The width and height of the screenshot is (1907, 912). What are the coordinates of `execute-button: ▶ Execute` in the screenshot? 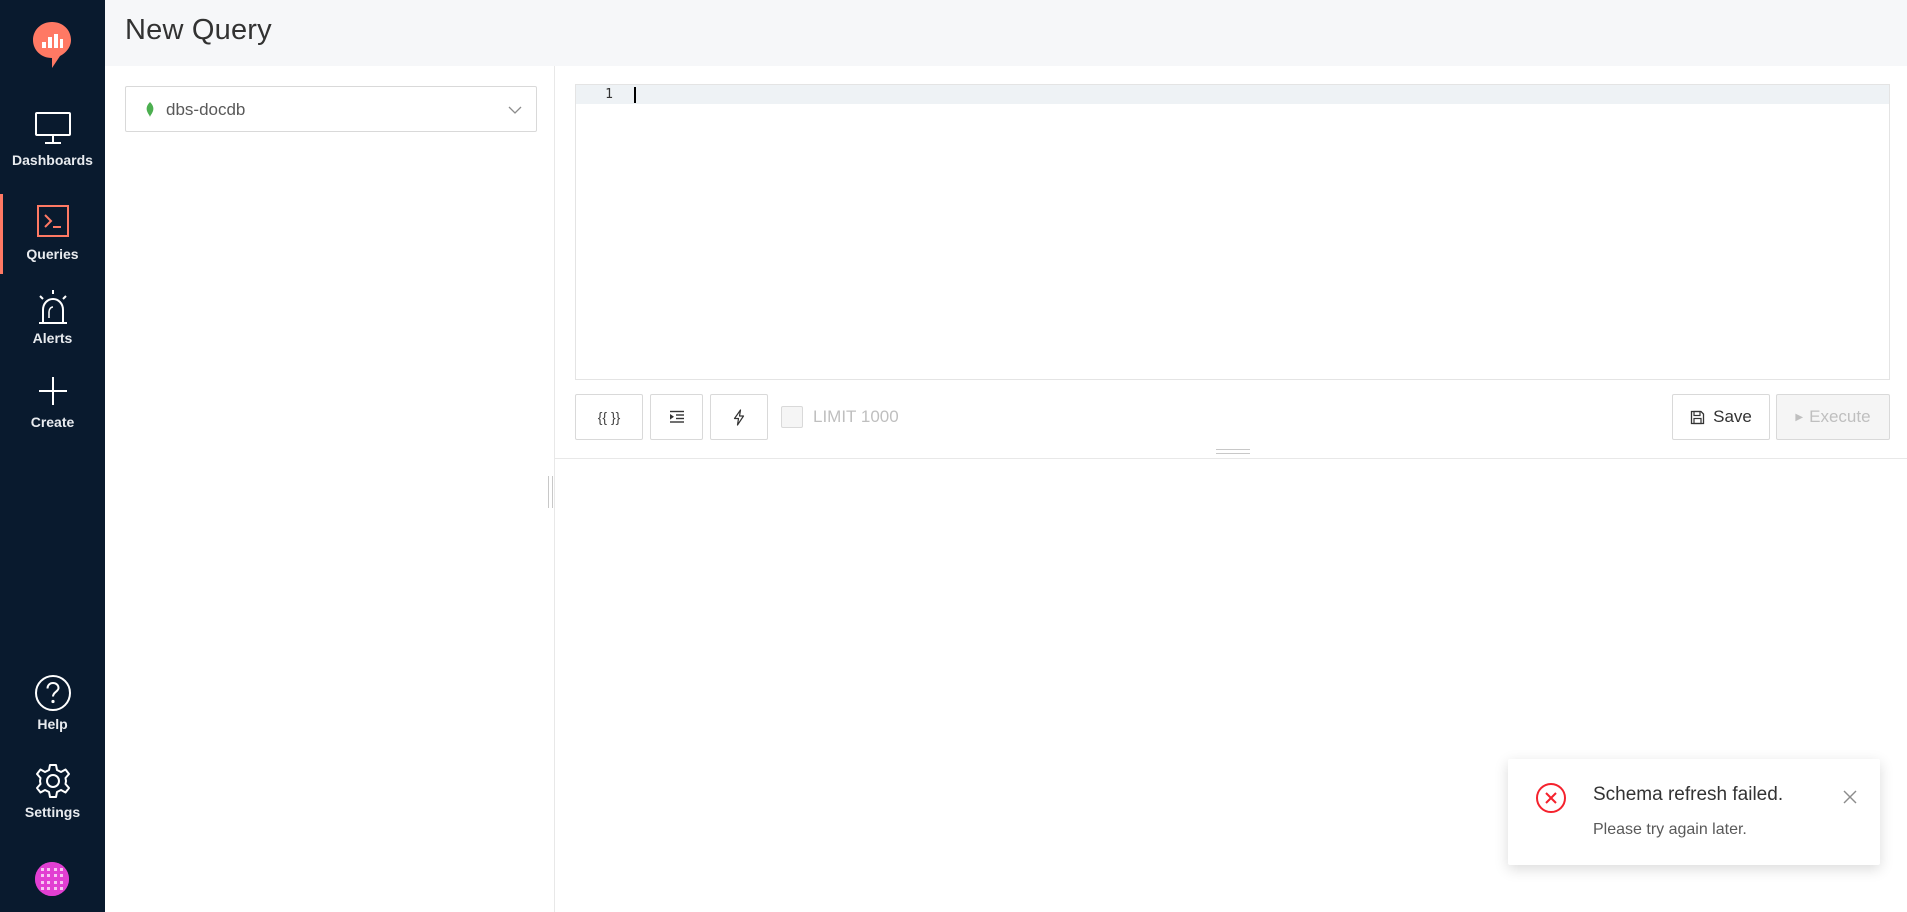 It's located at (1833, 417).